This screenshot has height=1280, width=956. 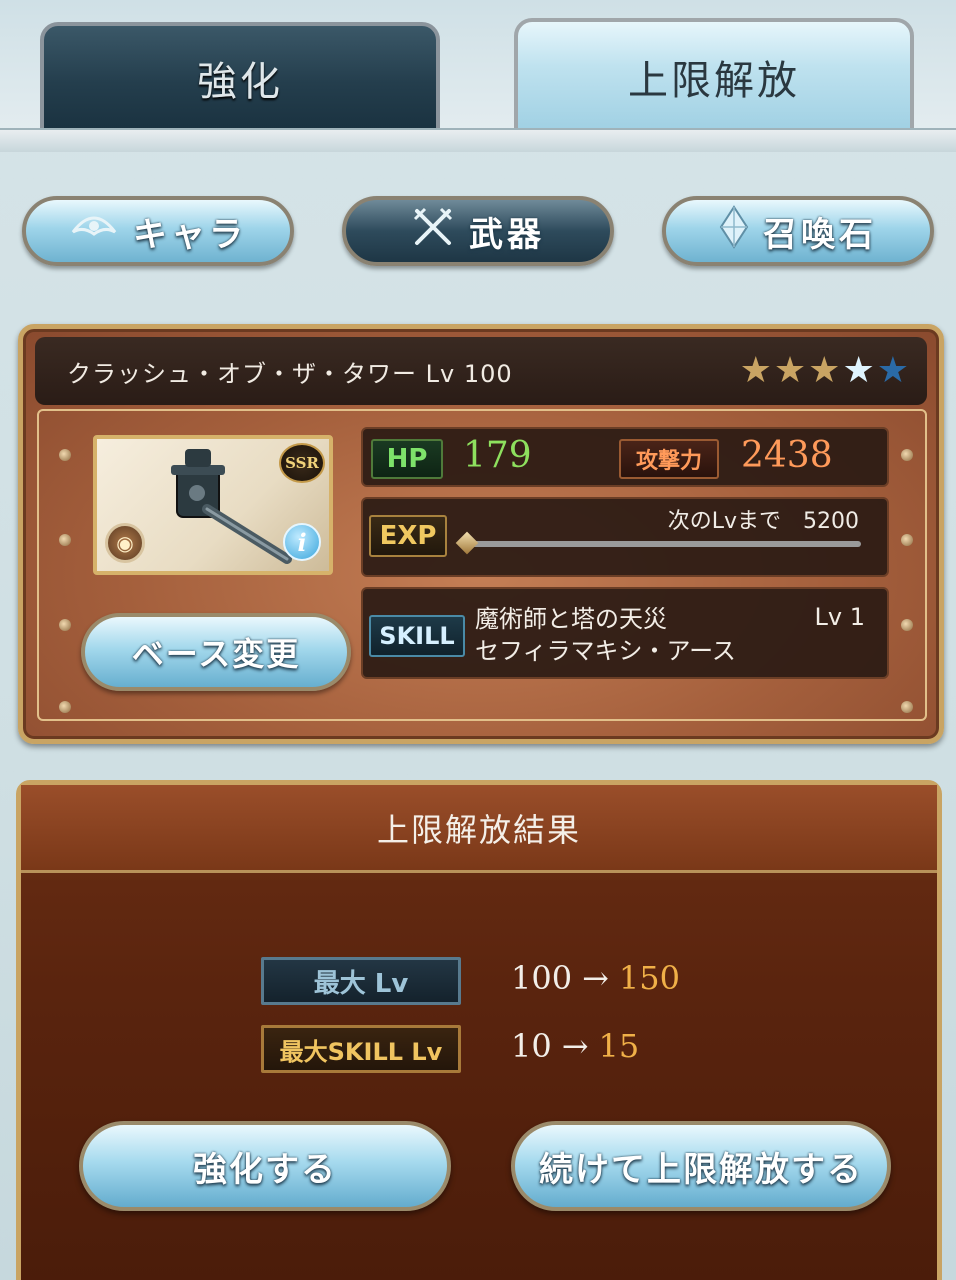 I want to click on category-weapon-button: 武器, so click(x=478, y=231).